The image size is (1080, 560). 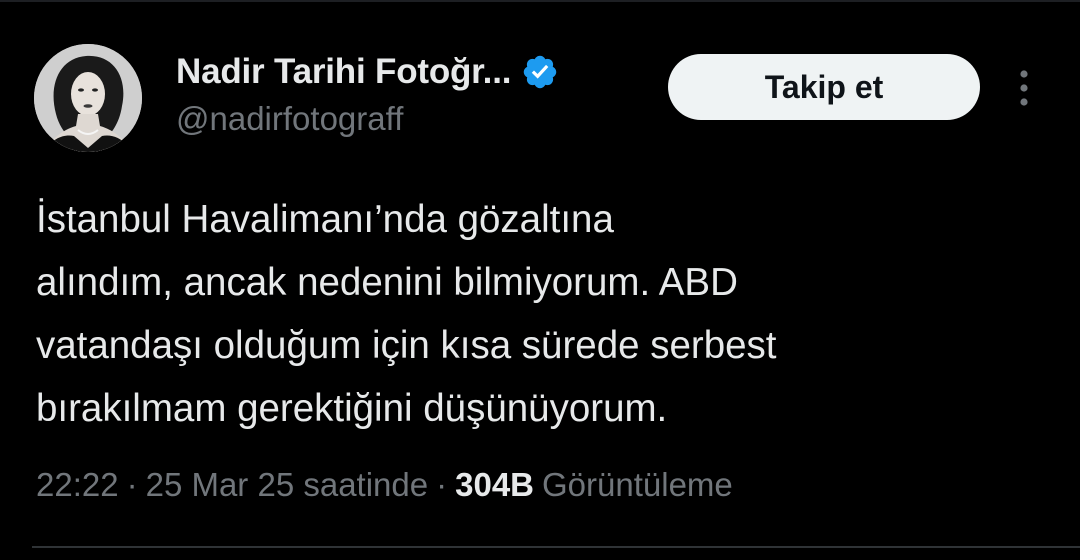 I want to click on views-label: Görüntüleme, so click(x=637, y=484).